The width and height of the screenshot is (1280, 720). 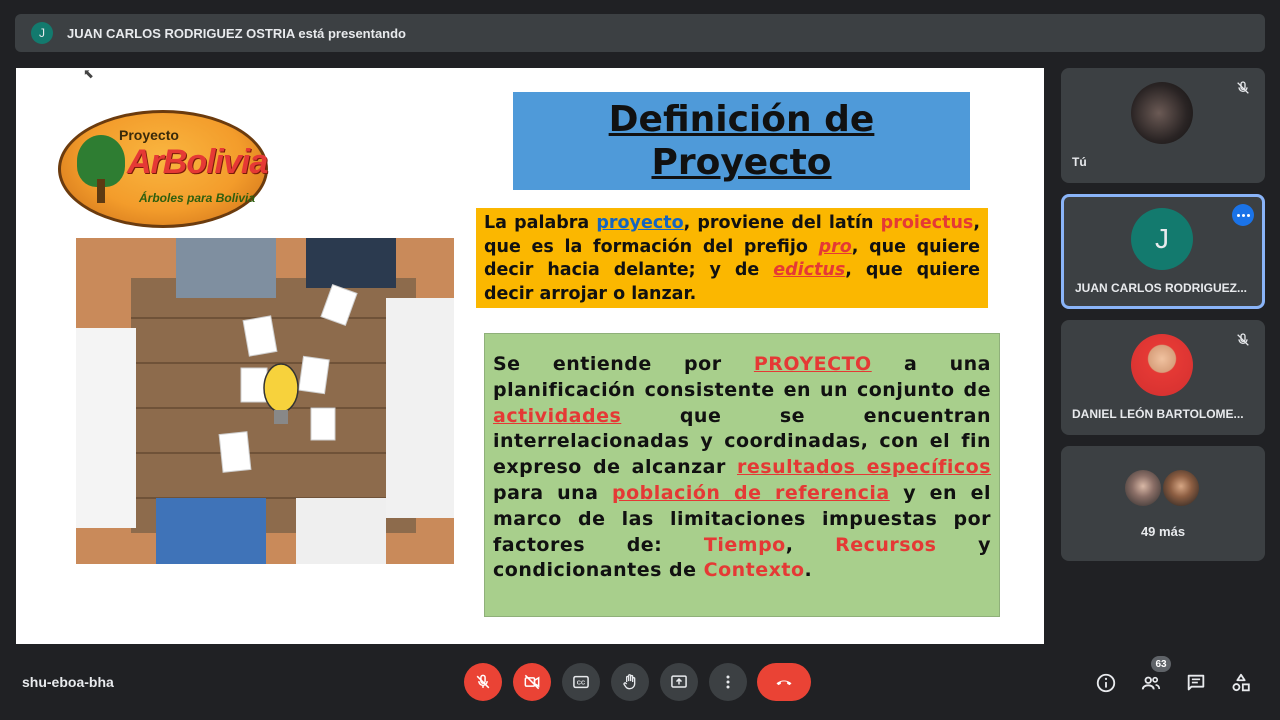 I want to click on svg-text: CC, so click(x=581, y=684).